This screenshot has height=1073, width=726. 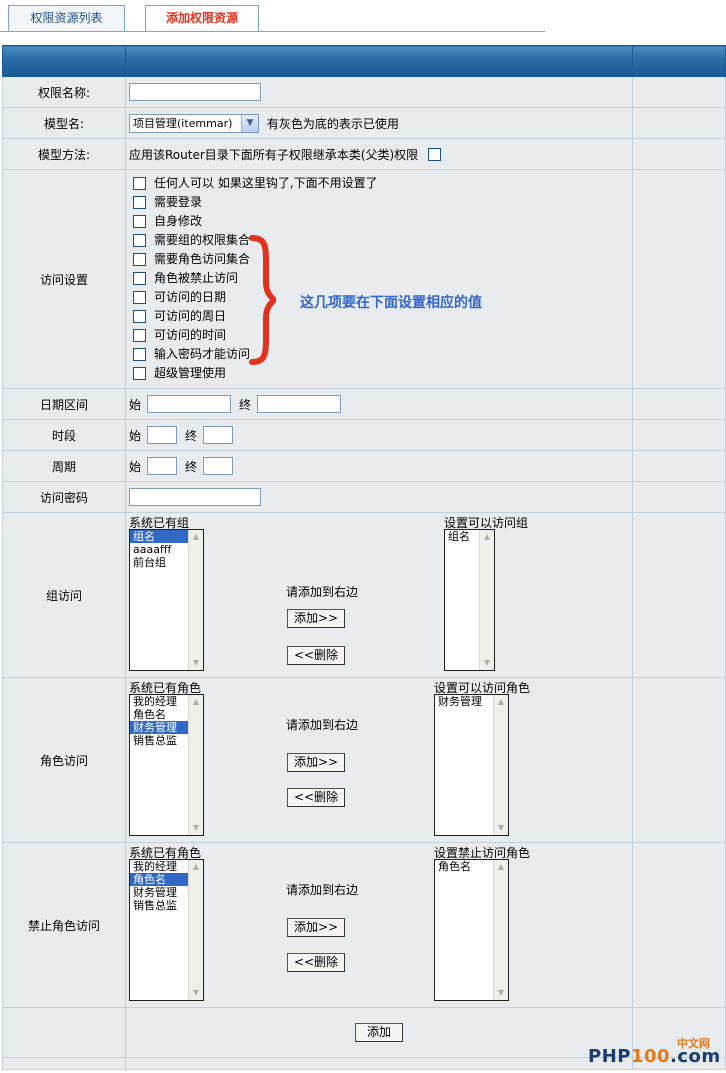 I want to click on access-option-group: 需要组的权限集合, so click(x=380, y=240).